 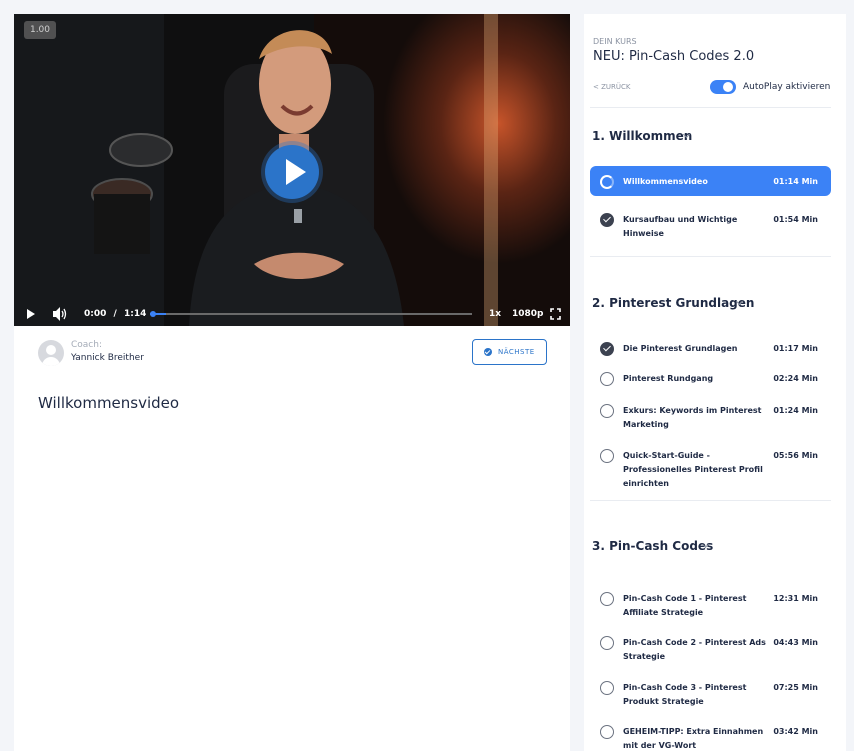 I want to click on video-controls: 0:00 / 1:14 1x 1080p, so click(x=292, y=314).